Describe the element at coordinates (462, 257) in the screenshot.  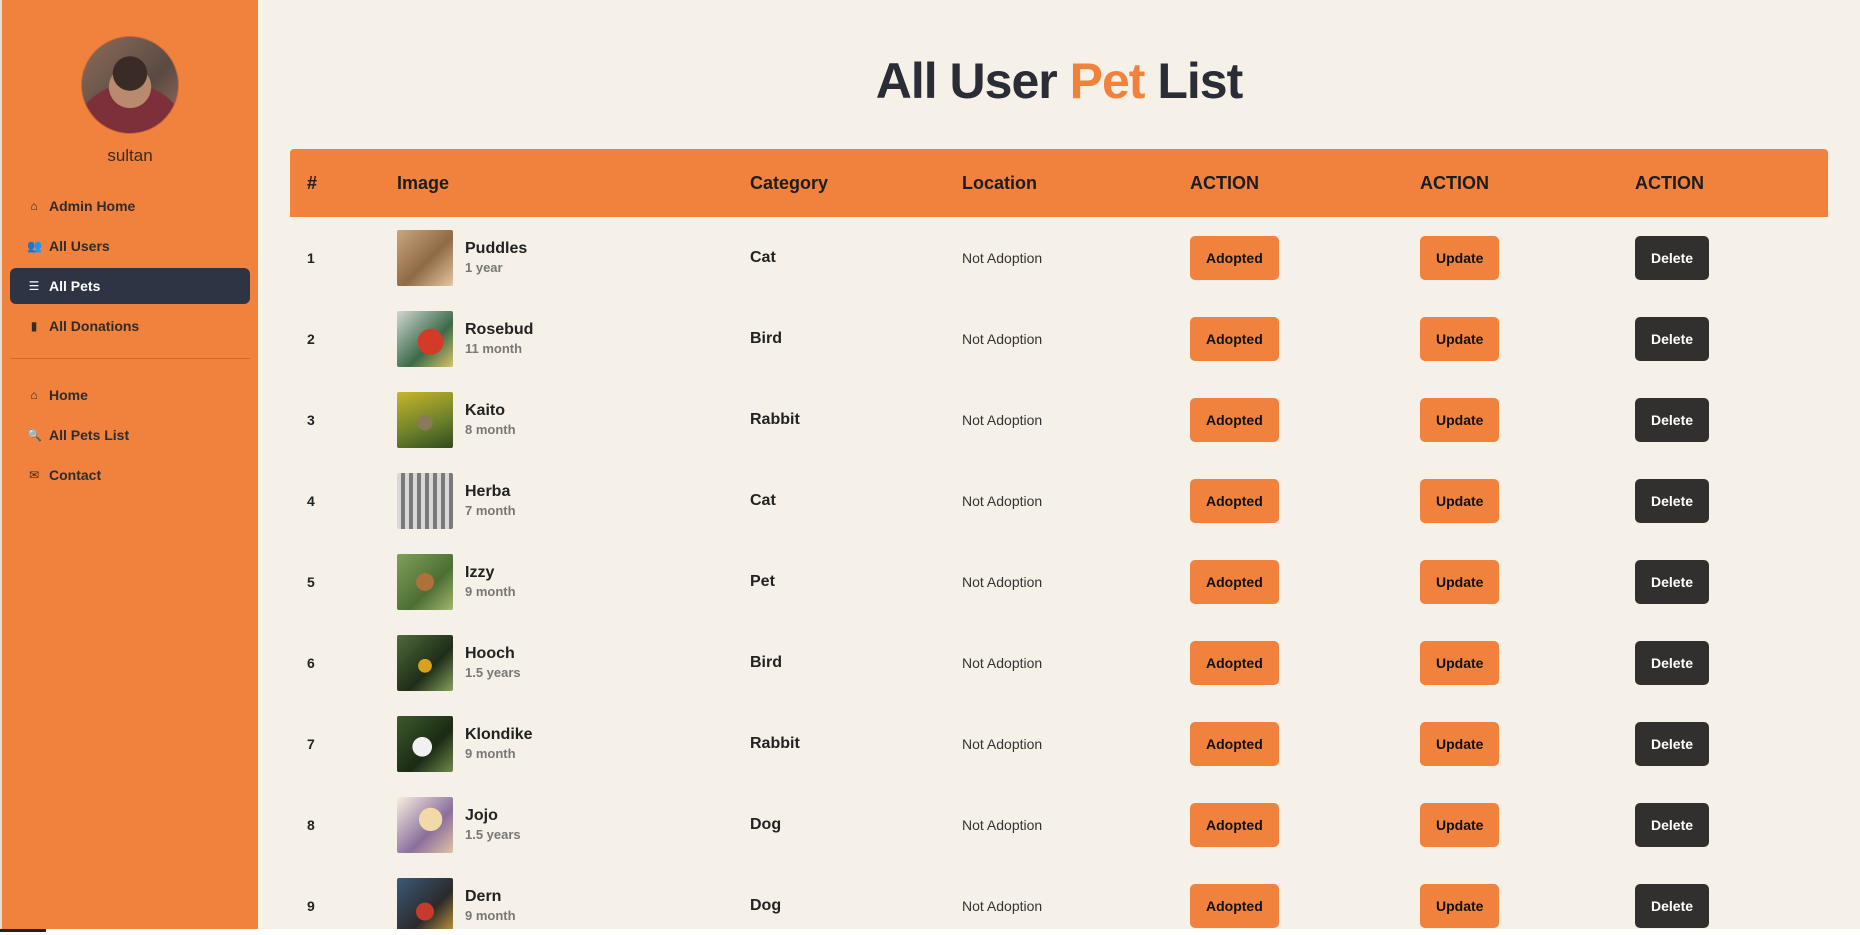
I see `pet-cell: Puddles 1 year` at that location.